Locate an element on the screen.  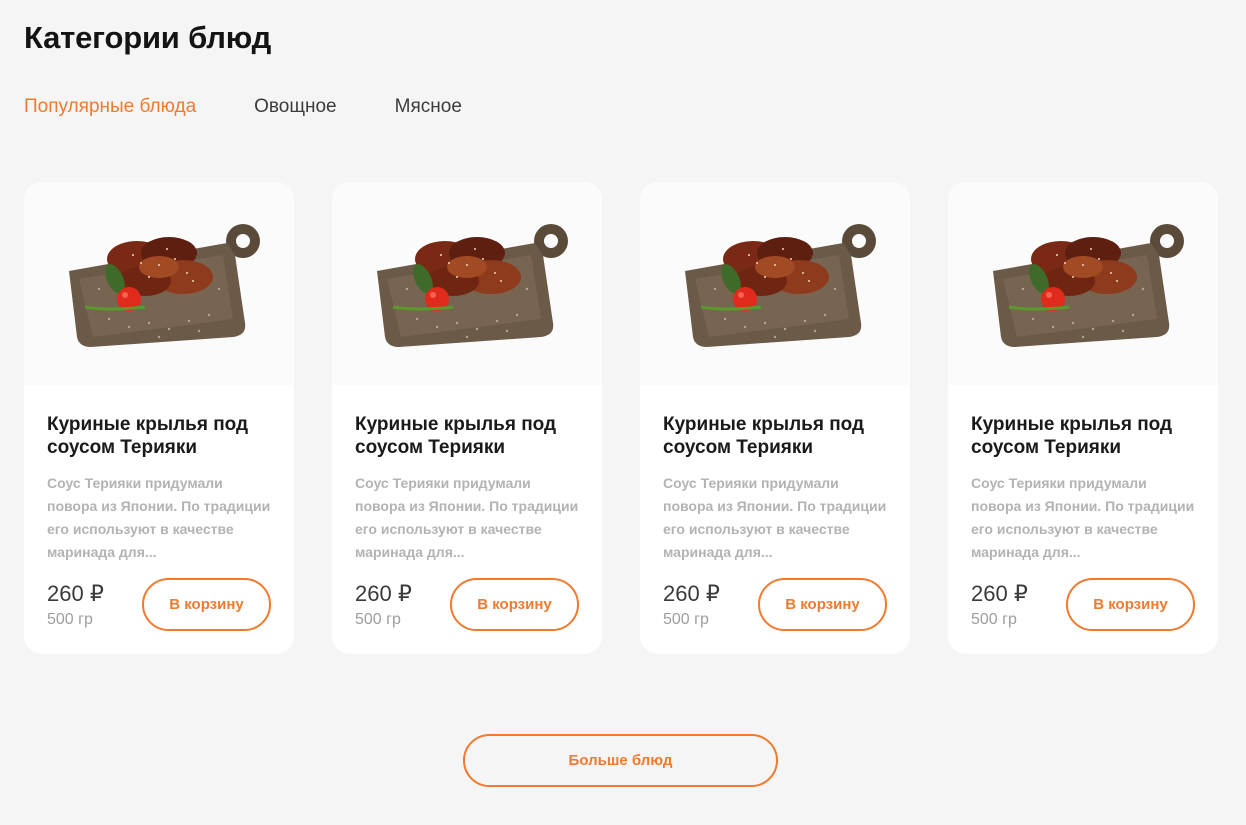
category-tabs: Популярные блюда Овощное Мясное is located at coordinates (272, 107).